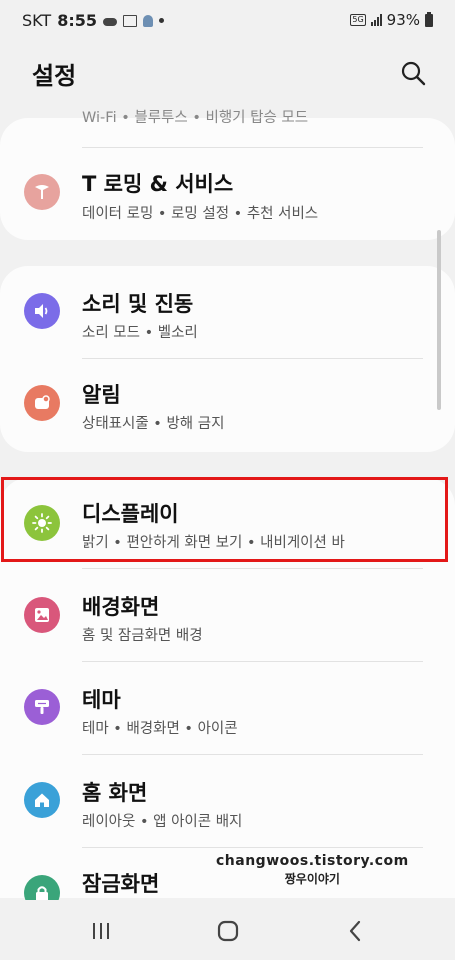 This screenshot has height=960, width=455. I want to click on search-button, so click(413, 73).